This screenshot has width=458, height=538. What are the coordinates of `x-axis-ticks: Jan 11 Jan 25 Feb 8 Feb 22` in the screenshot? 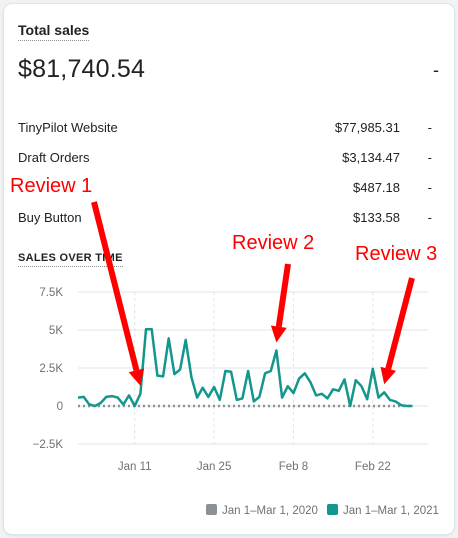 It's located at (254, 467).